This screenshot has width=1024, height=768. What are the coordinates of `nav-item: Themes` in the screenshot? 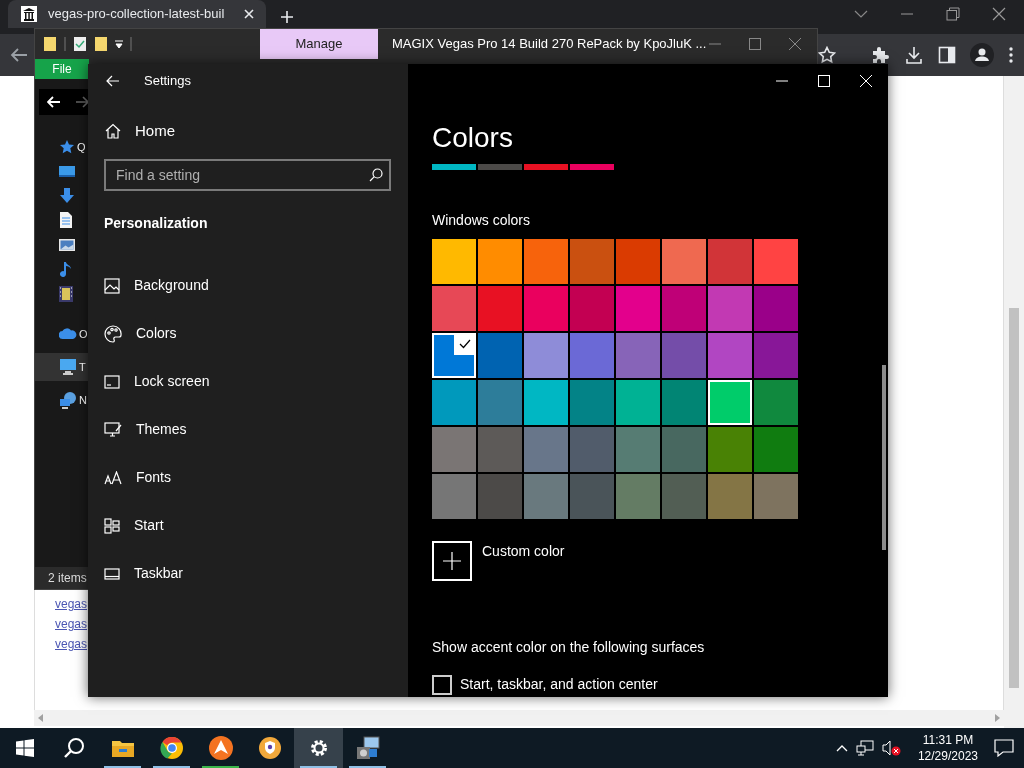 It's located at (248, 429).